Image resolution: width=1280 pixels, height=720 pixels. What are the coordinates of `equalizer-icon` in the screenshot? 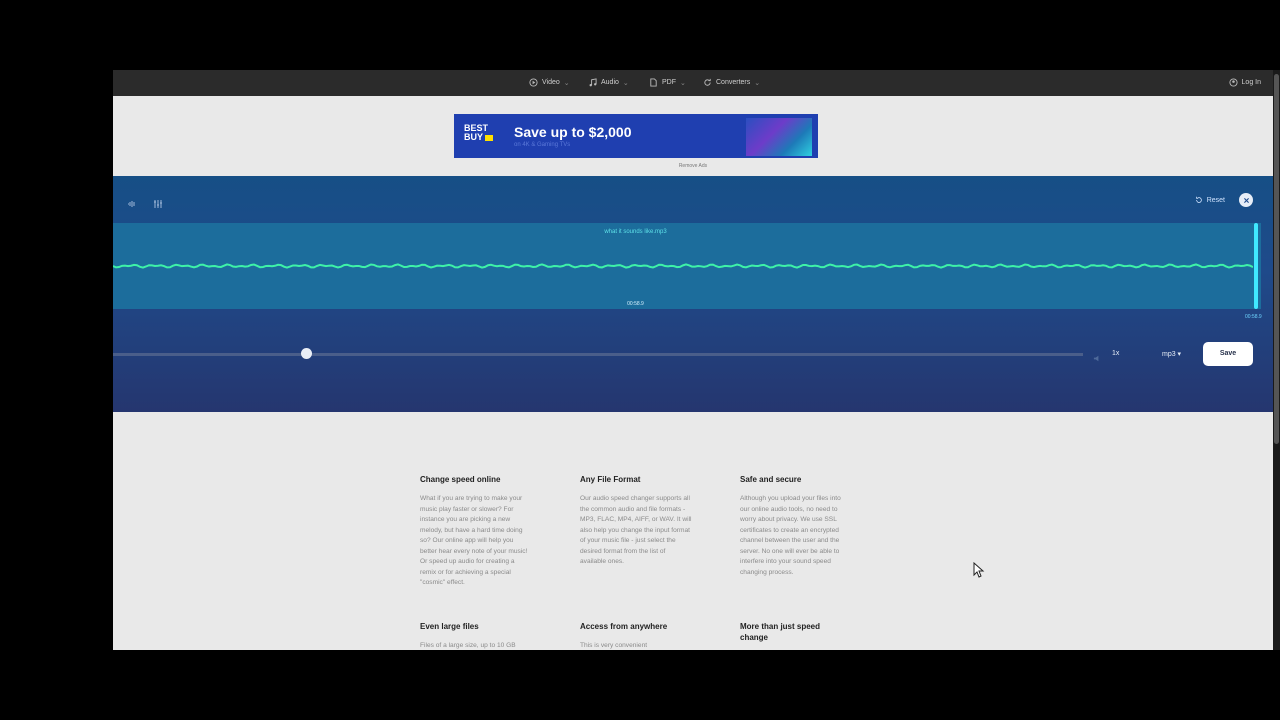 It's located at (158, 204).